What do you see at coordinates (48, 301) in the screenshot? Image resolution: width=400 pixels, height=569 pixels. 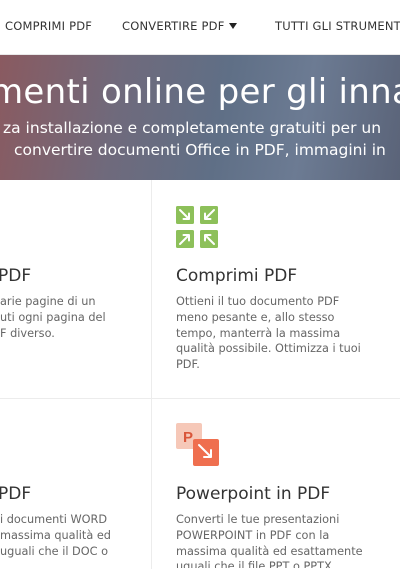 I see `desc-line: arie pagine di un` at bounding box center [48, 301].